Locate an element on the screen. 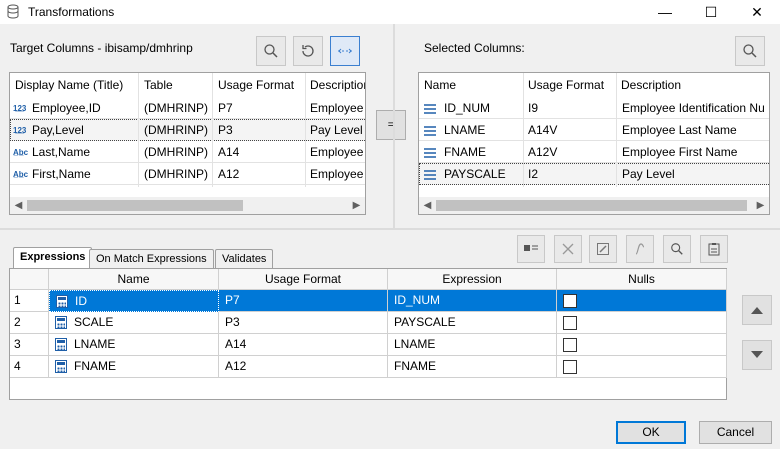  tab-on-match-expressions: On Match Expressions is located at coordinates (151, 259).